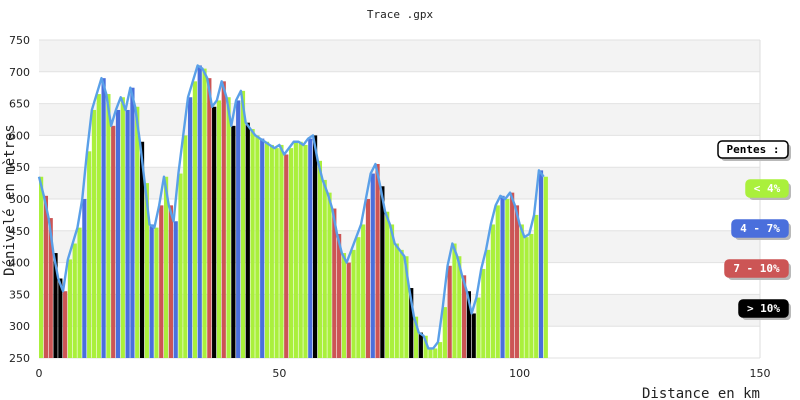 Image resolution: width=800 pixels, height=400 pixels. What do you see at coordinates (39, 373) in the screenshot?
I see `x-tick-label: 0` at bounding box center [39, 373].